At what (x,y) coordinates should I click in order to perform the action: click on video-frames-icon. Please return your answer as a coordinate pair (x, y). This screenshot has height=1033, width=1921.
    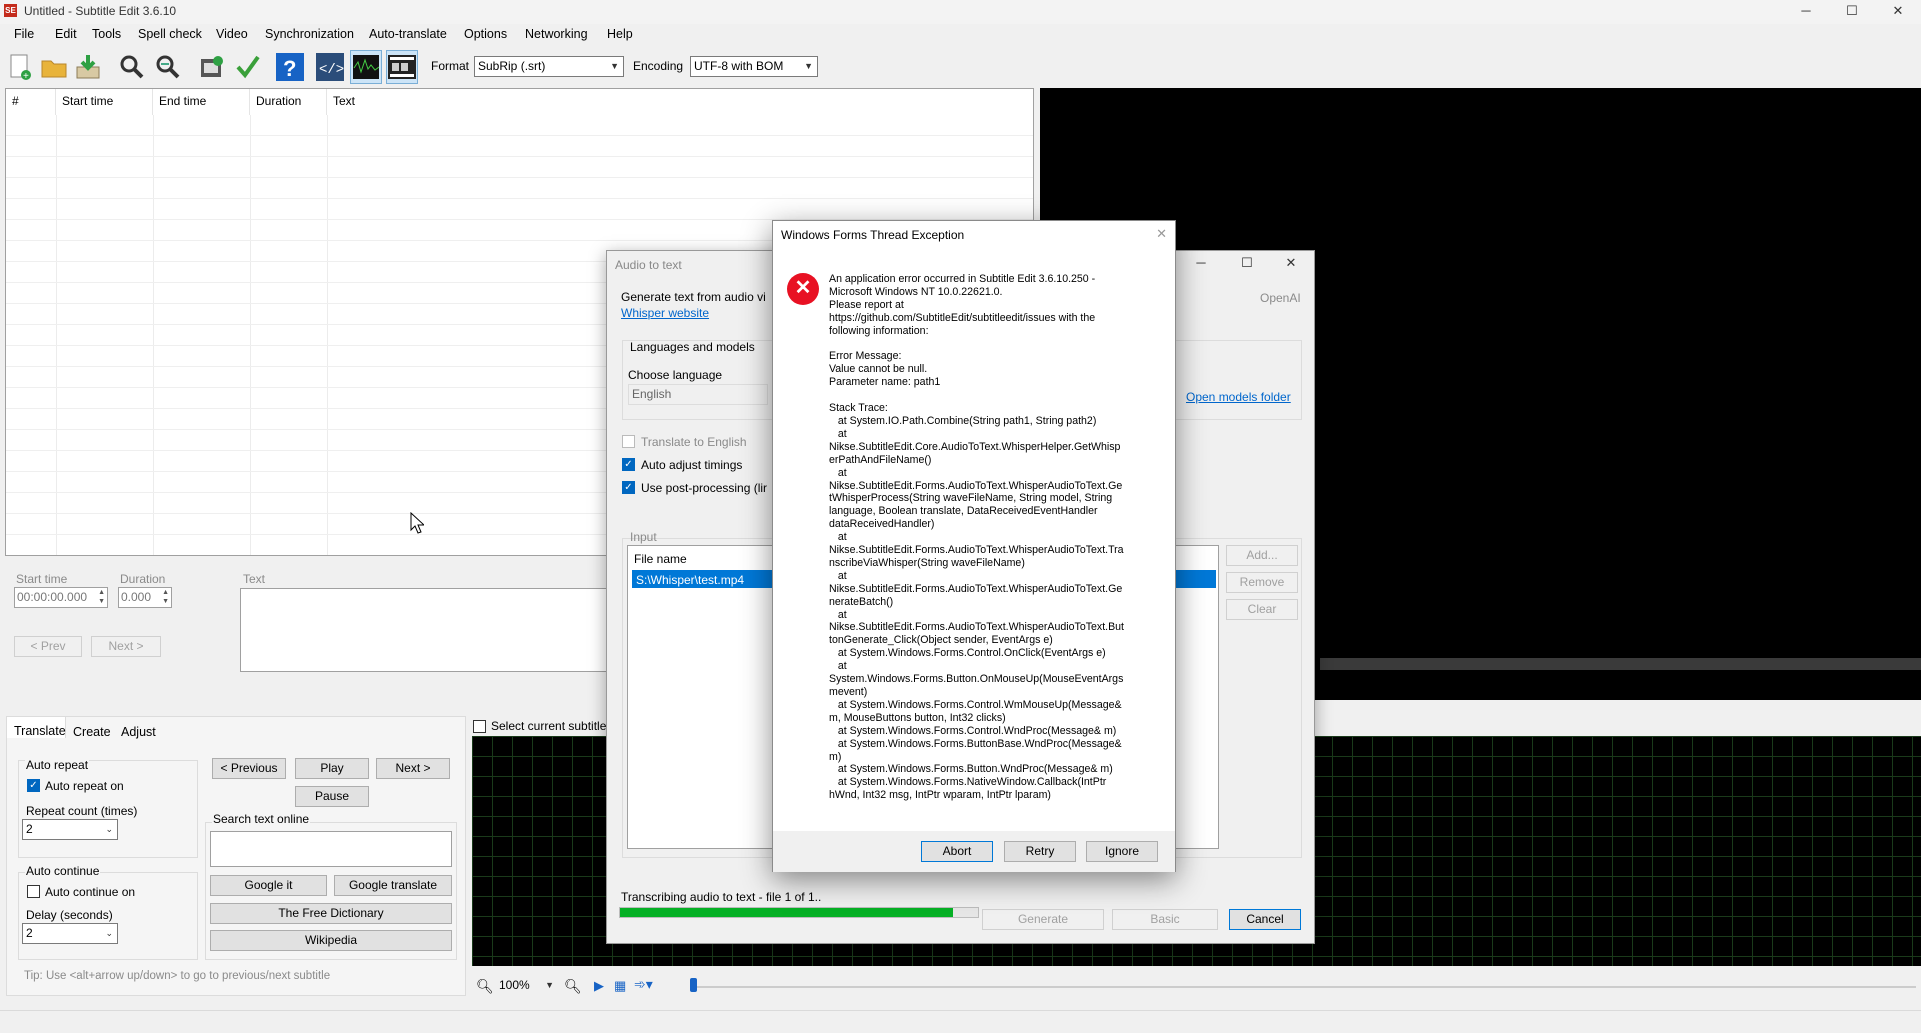
    Looking at the image, I should click on (402, 67).